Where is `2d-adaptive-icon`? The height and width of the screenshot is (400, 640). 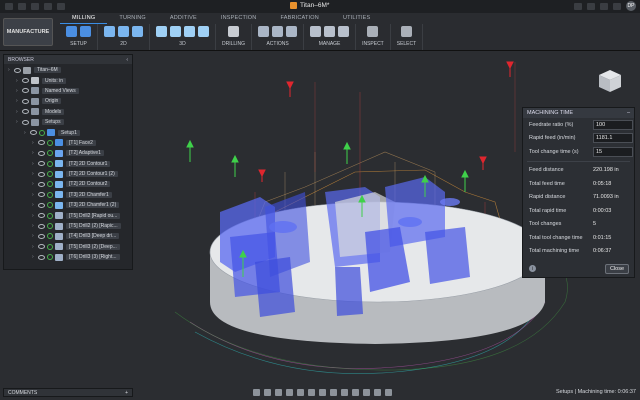 2d-adaptive-icon is located at coordinates (109, 31).